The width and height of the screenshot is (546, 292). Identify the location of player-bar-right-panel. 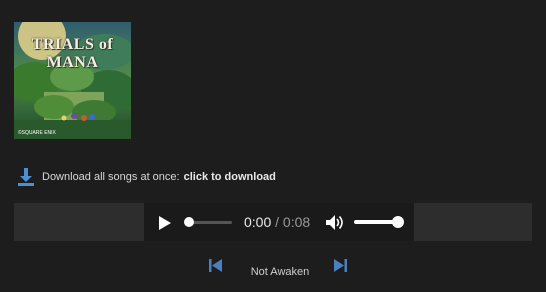
(473, 222).